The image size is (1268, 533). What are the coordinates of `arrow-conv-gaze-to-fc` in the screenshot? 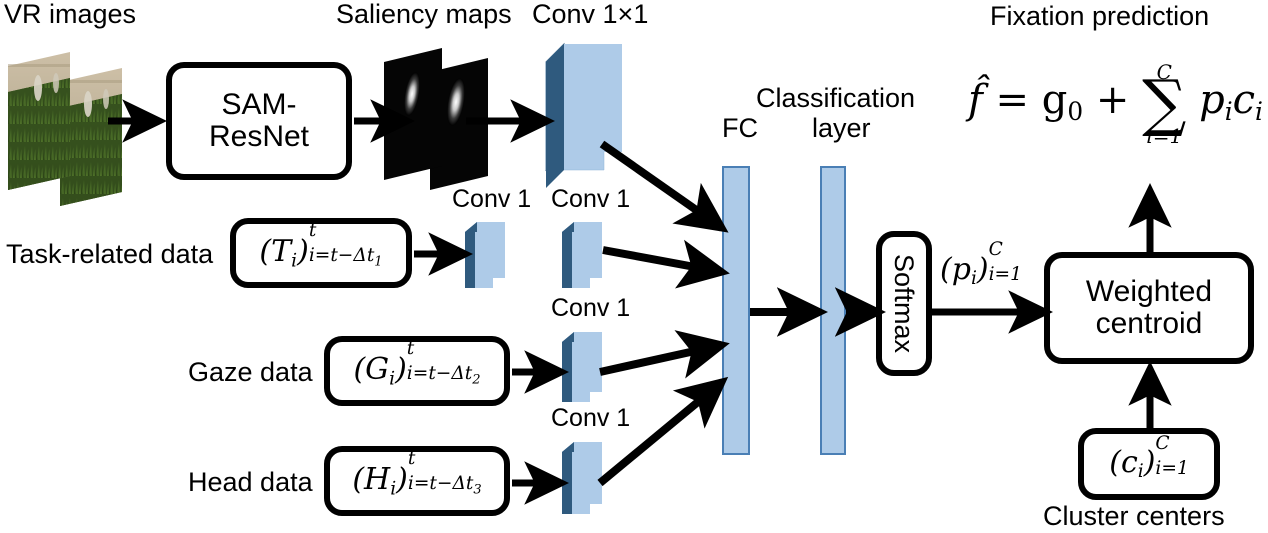 It's located at (664, 354).